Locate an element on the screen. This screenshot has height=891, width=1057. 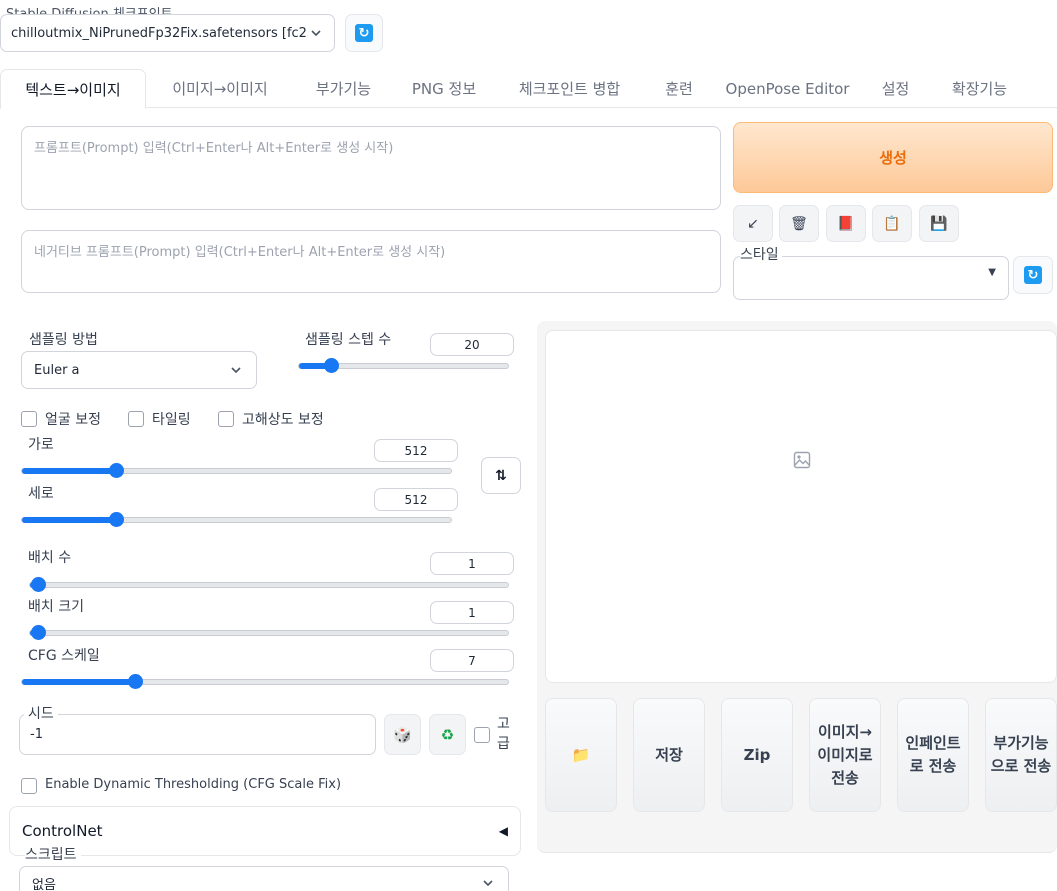
save-style-button: 💾 is located at coordinates (939, 223).